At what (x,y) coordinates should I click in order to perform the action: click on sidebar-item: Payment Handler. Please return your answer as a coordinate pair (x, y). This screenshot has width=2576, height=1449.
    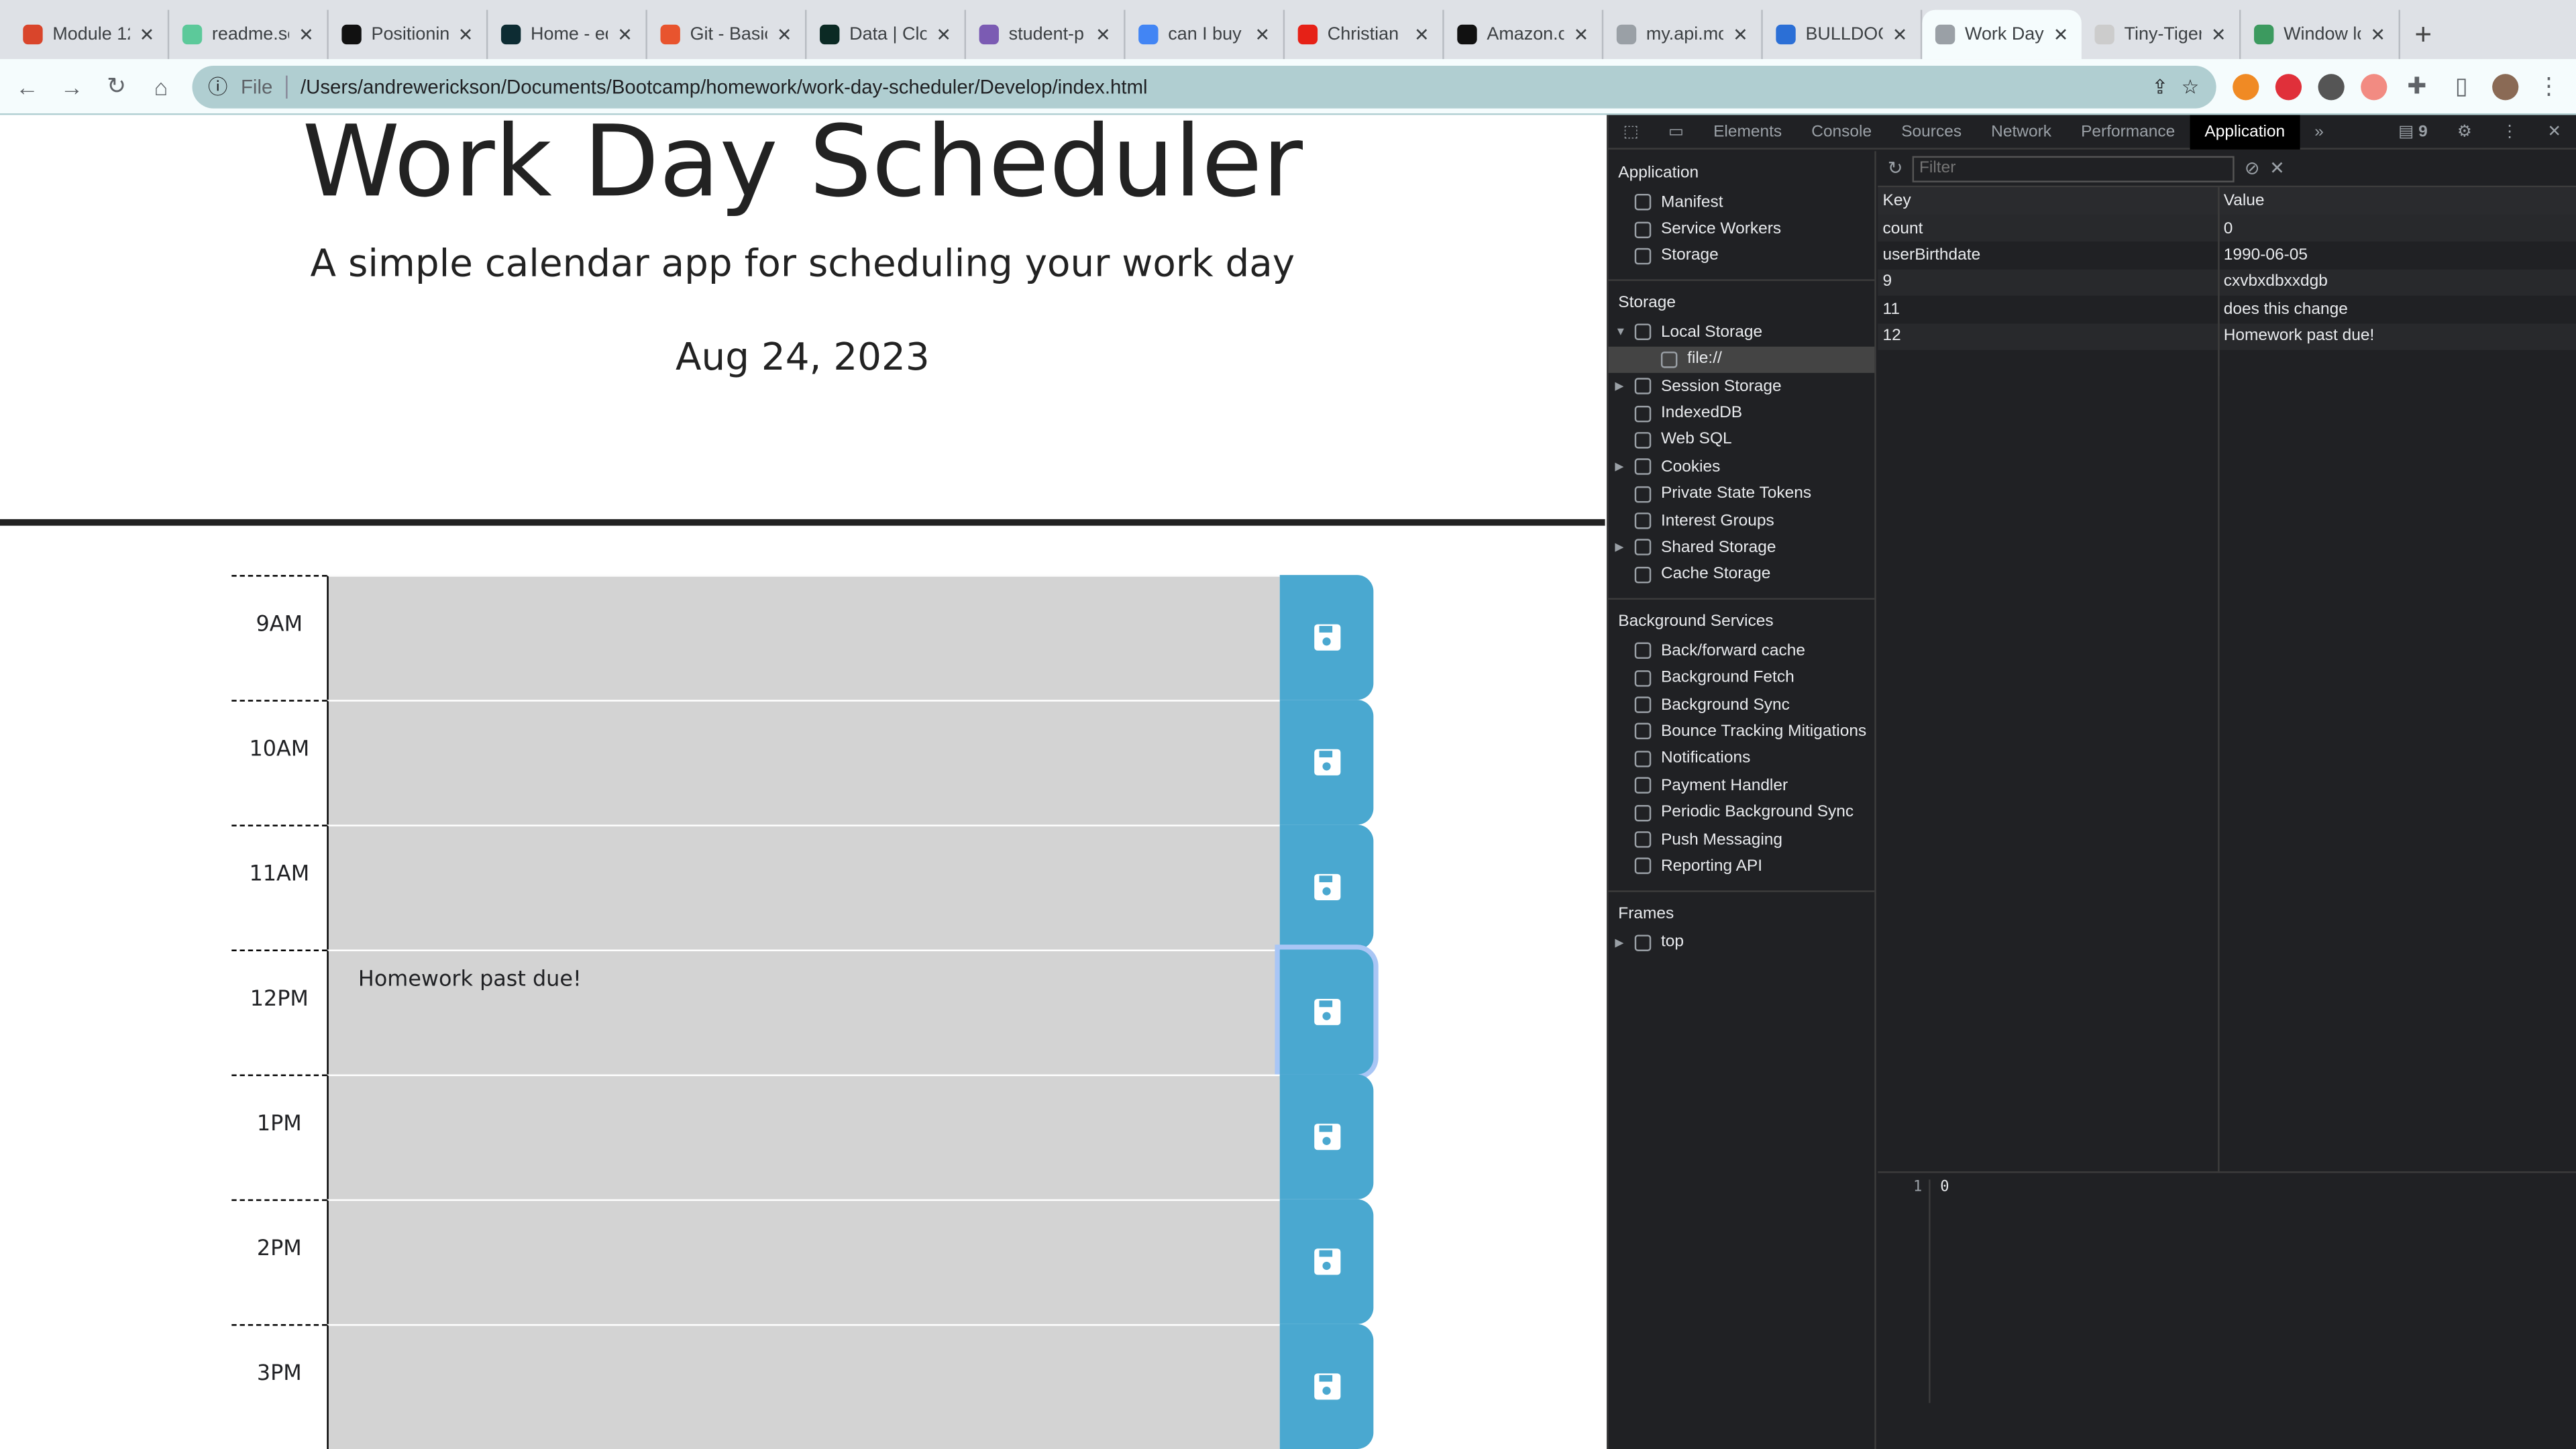
    Looking at the image, I should click on (1742, 785).